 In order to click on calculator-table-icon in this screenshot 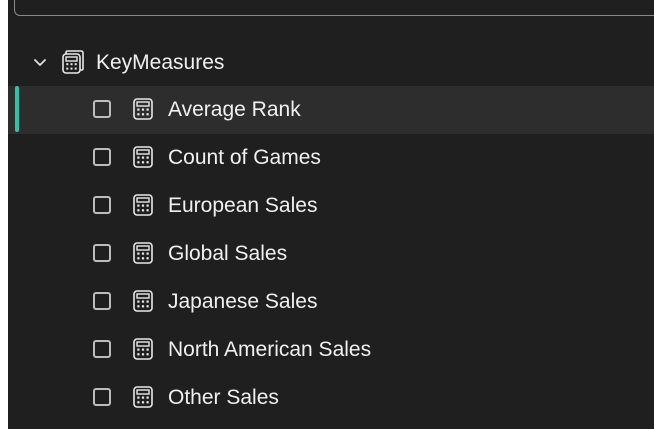, I will do `click(73, 62)`.